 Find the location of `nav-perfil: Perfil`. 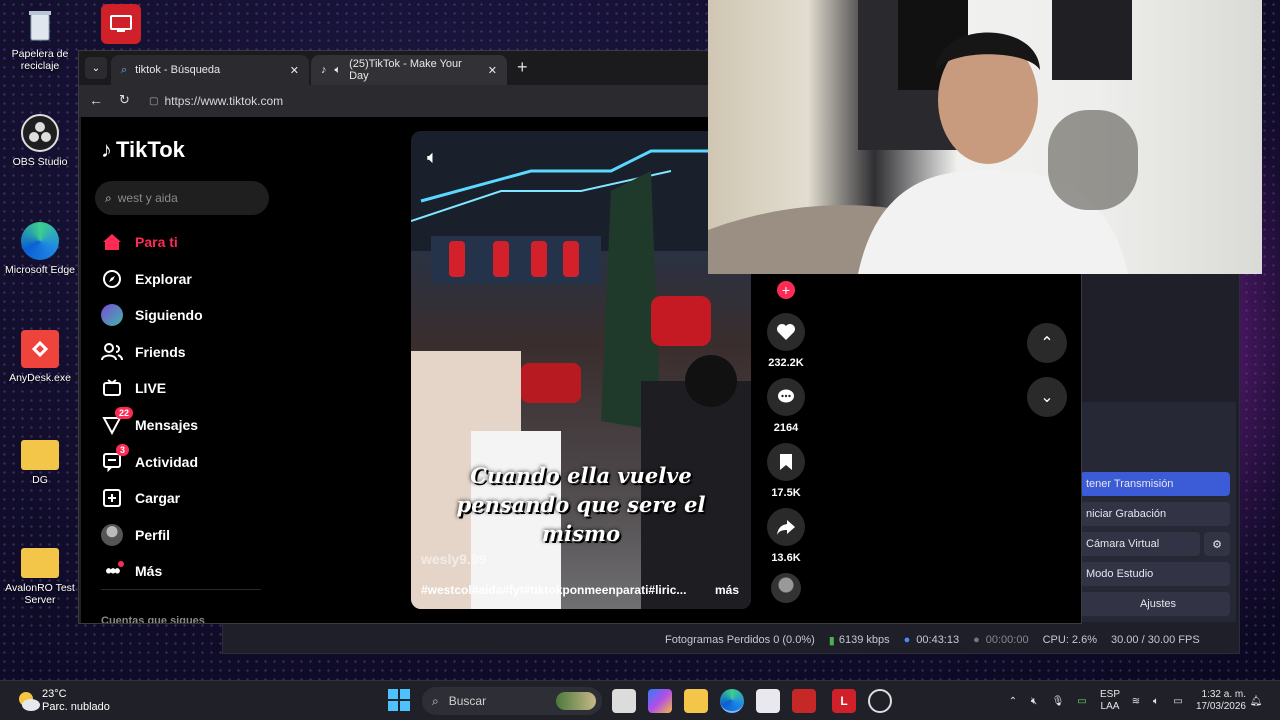

nav-perfil: Perfil is located at coordinates (135, 535).